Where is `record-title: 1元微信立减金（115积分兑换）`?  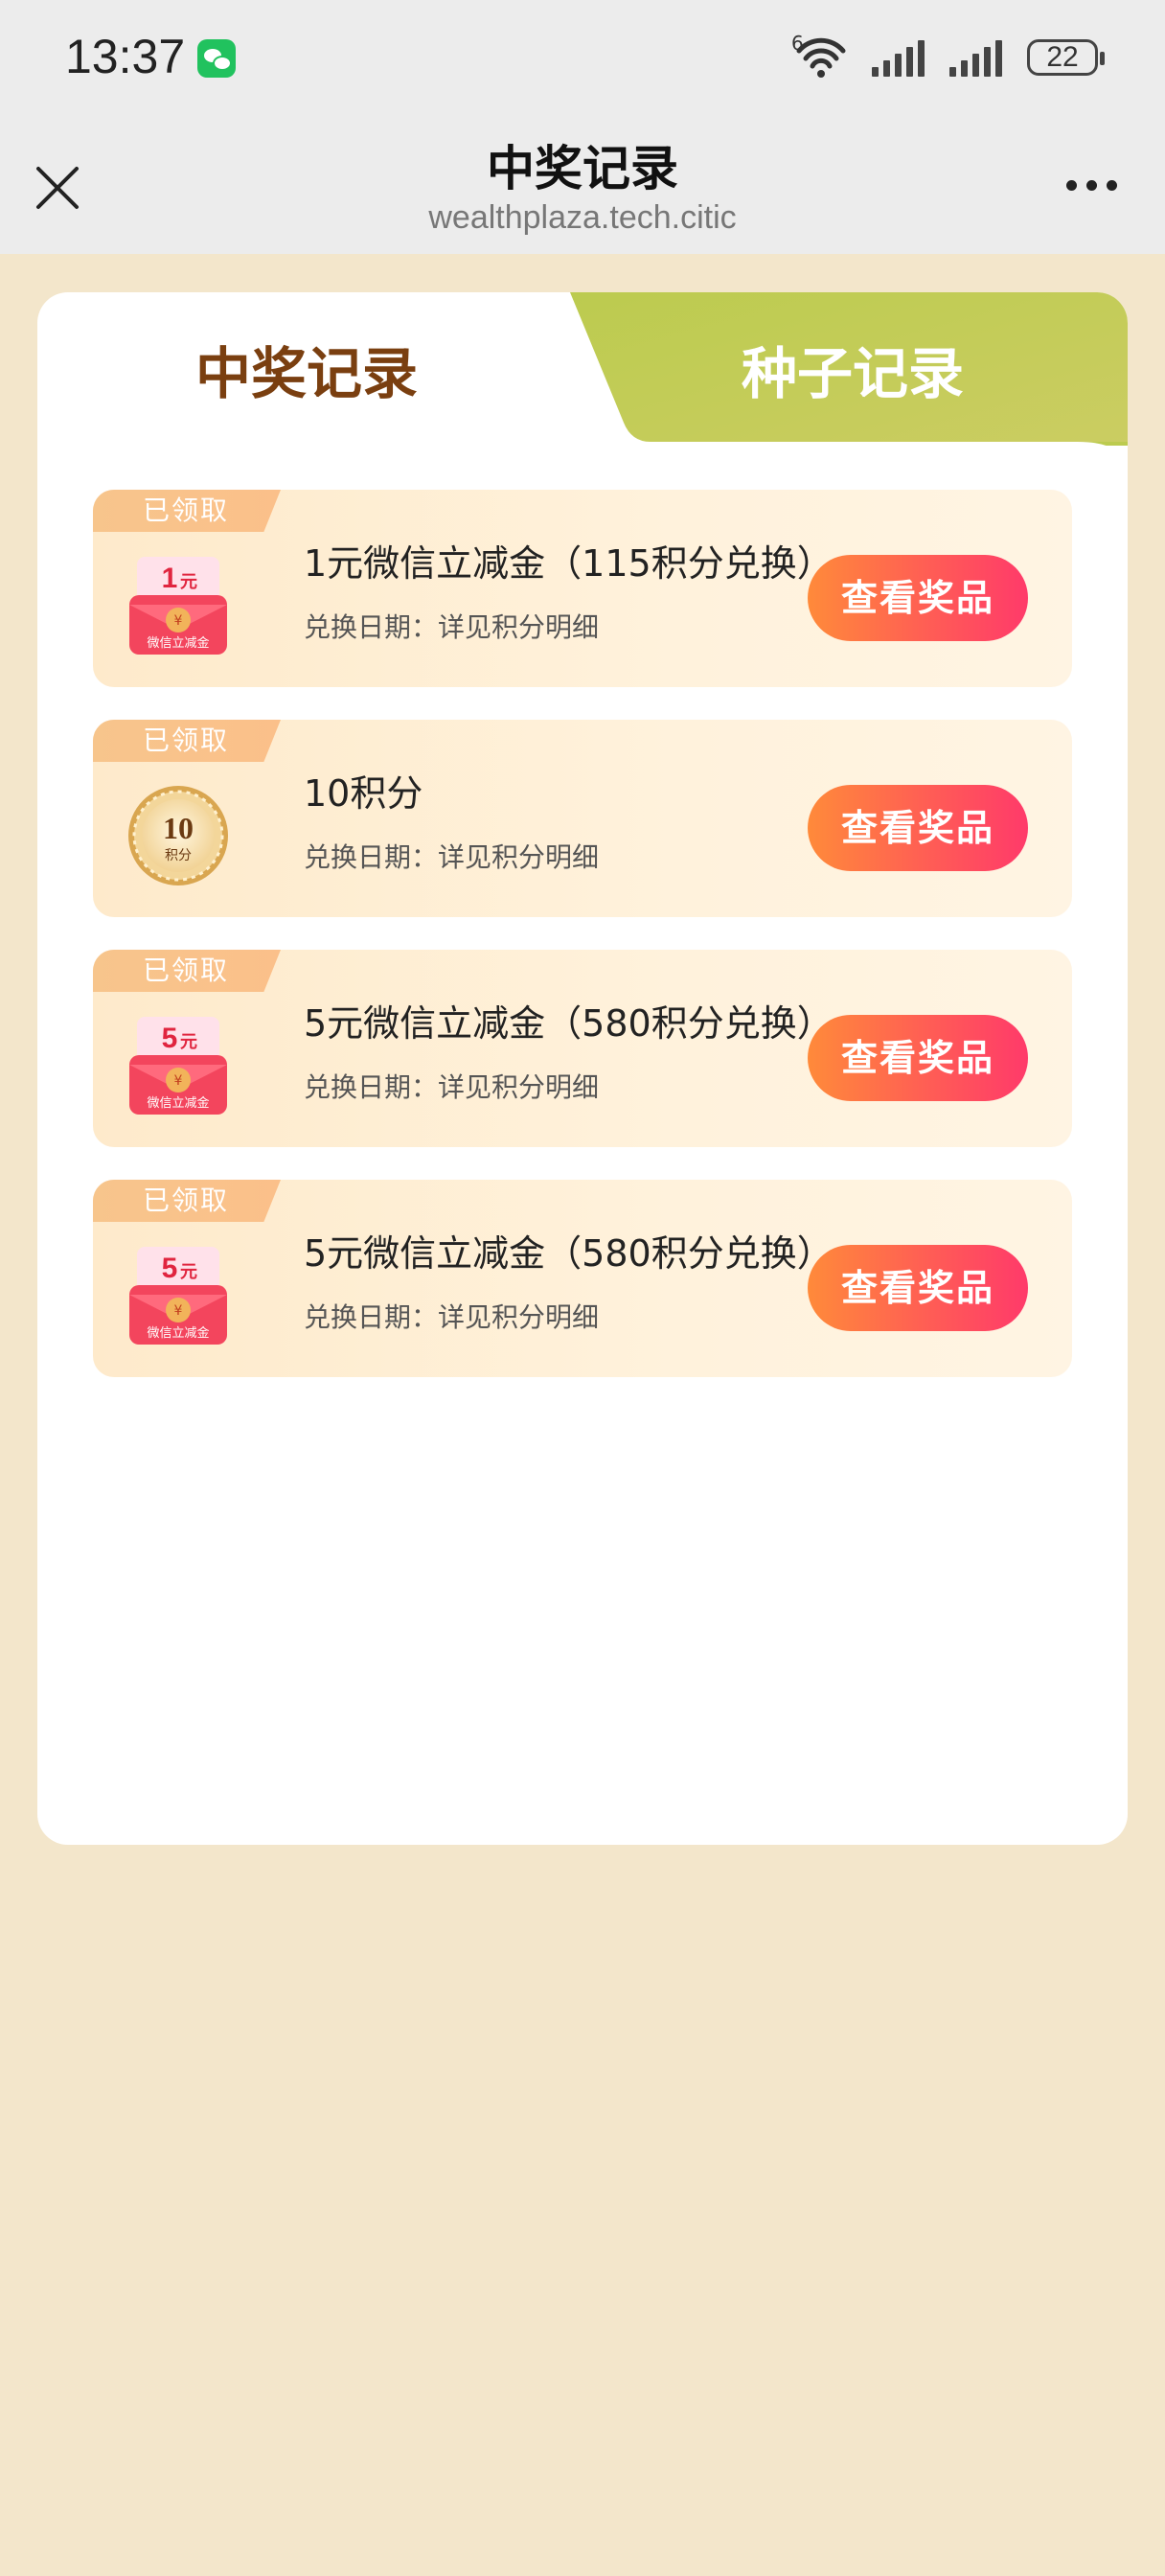
record-title: 1元微信立减金（115积分兑换） is located at coordinates (569, 563).